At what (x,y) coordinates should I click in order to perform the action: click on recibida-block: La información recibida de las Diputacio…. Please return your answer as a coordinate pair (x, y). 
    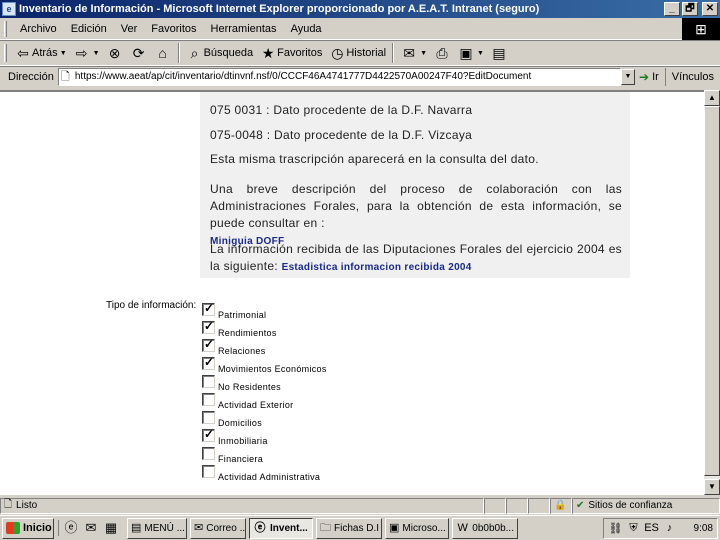
    Looking at the image, I should click on (416, 258).